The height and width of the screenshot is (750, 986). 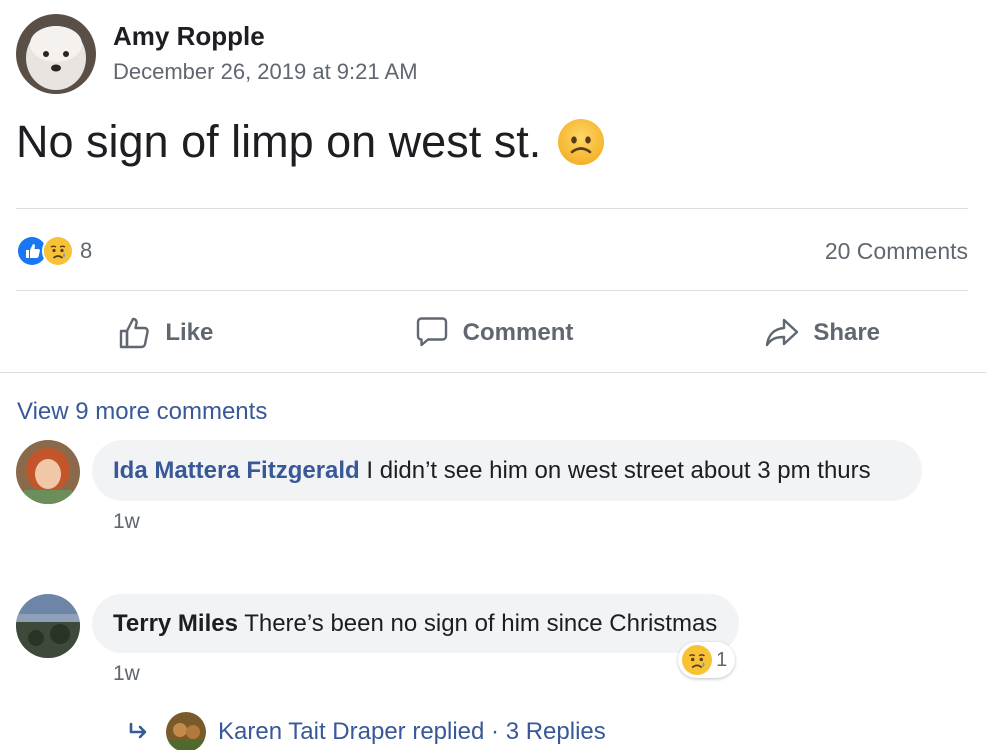 What do you see at coordinates (265, 72) in the screenshot?
I see `post-timestamp: December 26, 2019 at 9:21 AM` at bounding box center [265, 72].